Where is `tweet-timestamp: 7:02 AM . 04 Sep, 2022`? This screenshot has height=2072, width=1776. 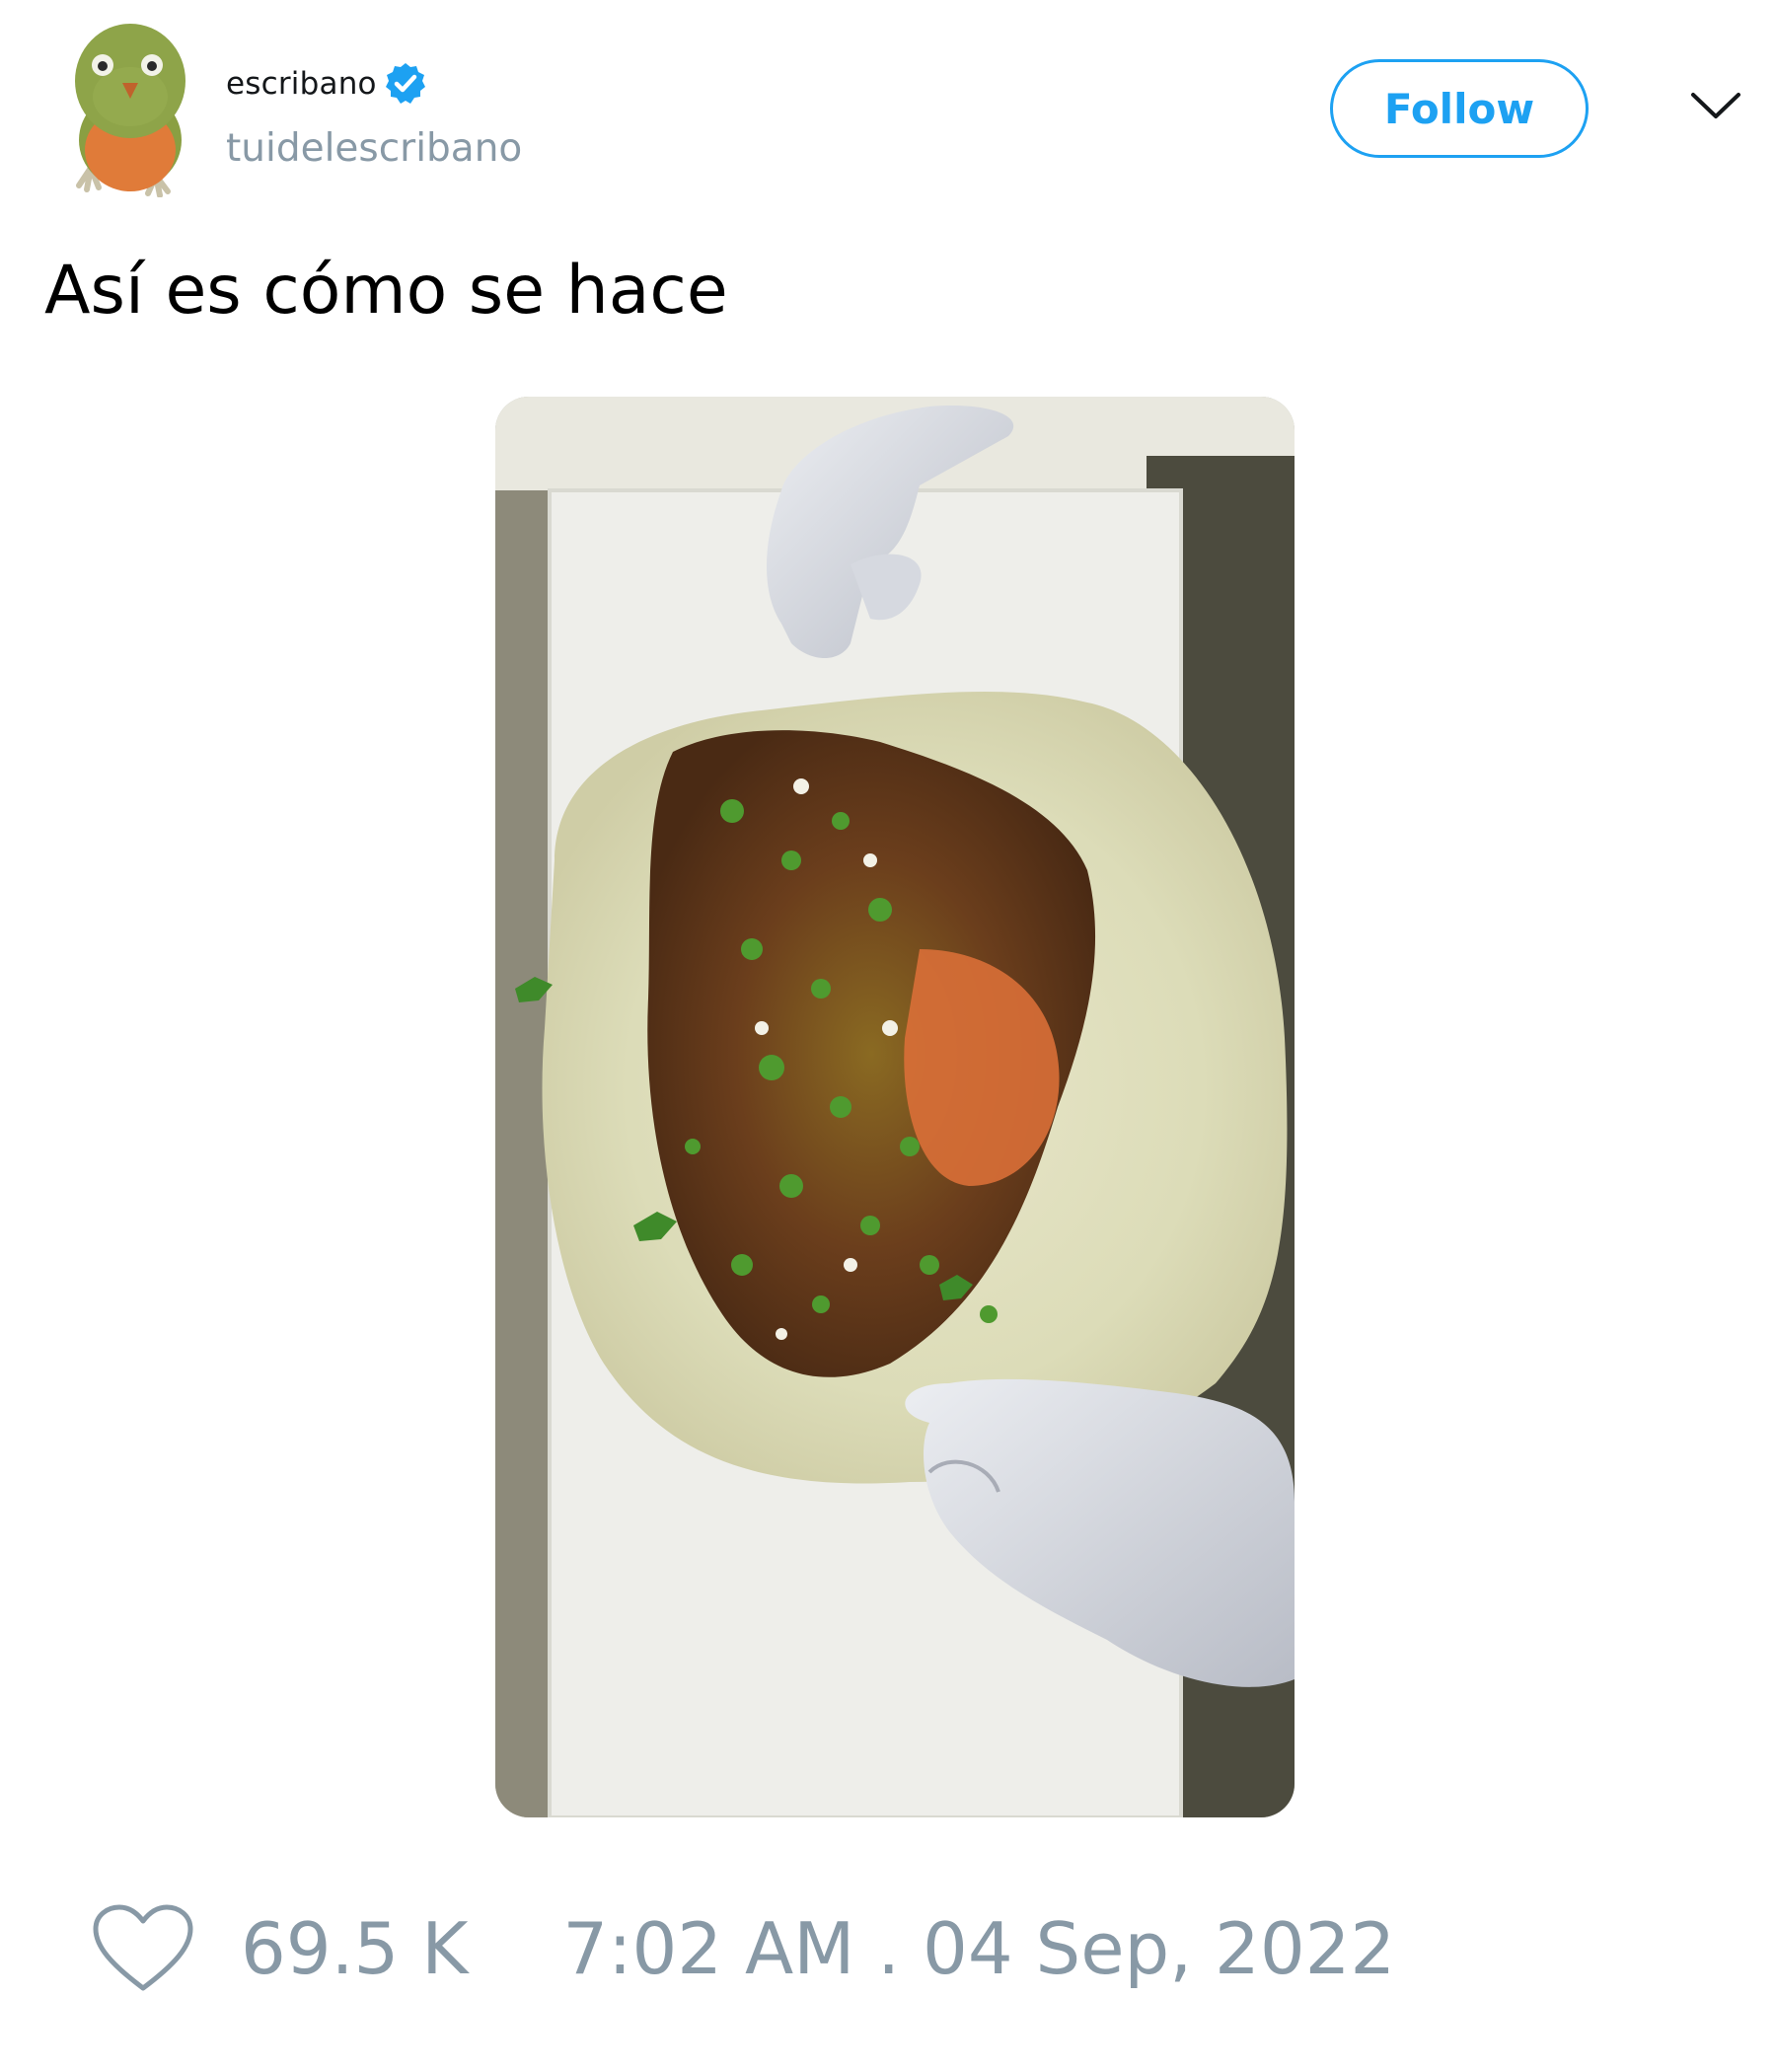 tweet-timestamp: 7:02 AM . 04 Sep, 2022 is located at coordinates (979, 1949).